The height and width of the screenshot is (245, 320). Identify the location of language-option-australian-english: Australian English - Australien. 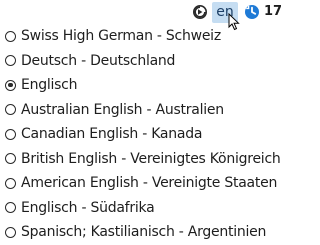
(140, 110).